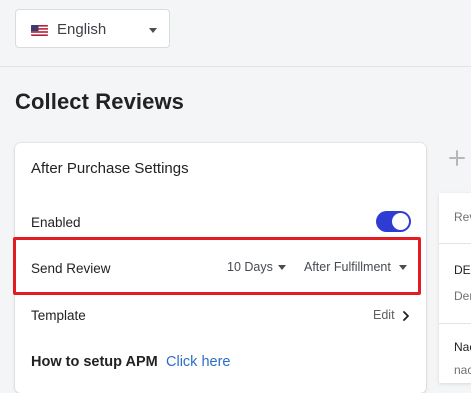  I want to click on setup-apm-link: Click here, so click(198, 362).